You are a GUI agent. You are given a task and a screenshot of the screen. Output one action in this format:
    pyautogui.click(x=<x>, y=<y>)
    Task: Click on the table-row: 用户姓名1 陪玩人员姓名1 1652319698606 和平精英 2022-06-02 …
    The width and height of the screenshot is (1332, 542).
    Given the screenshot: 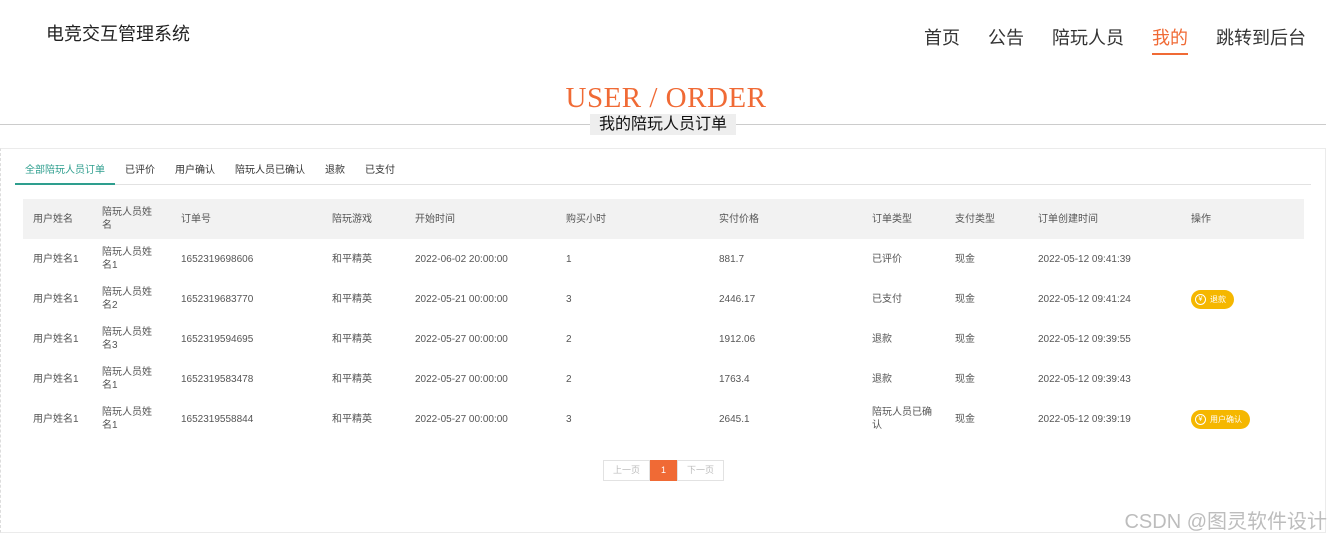 What is the action you would take?
    pyautogui.click(x=663, y=259)
    